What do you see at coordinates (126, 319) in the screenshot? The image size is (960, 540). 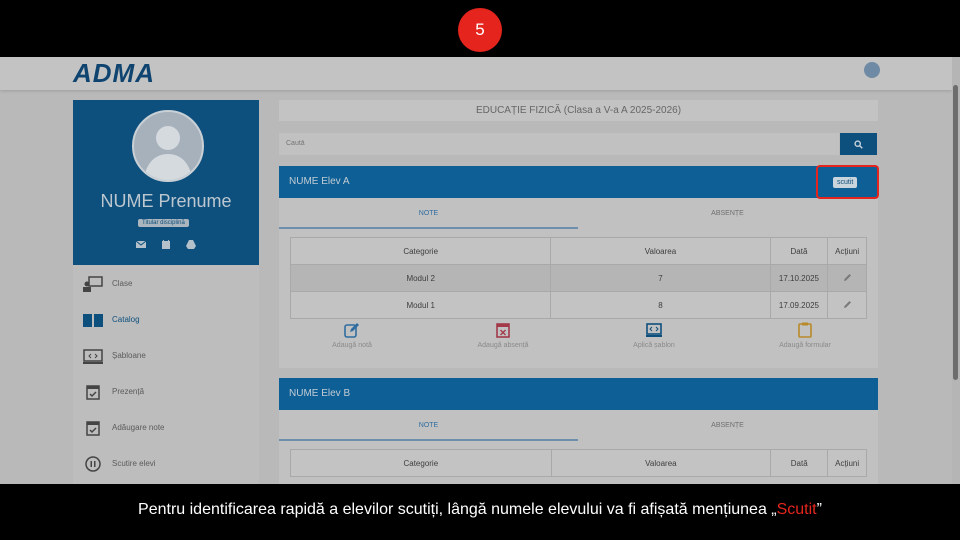 I see `sidebar-item-label: Catalog` at bounding box center [126, 319].